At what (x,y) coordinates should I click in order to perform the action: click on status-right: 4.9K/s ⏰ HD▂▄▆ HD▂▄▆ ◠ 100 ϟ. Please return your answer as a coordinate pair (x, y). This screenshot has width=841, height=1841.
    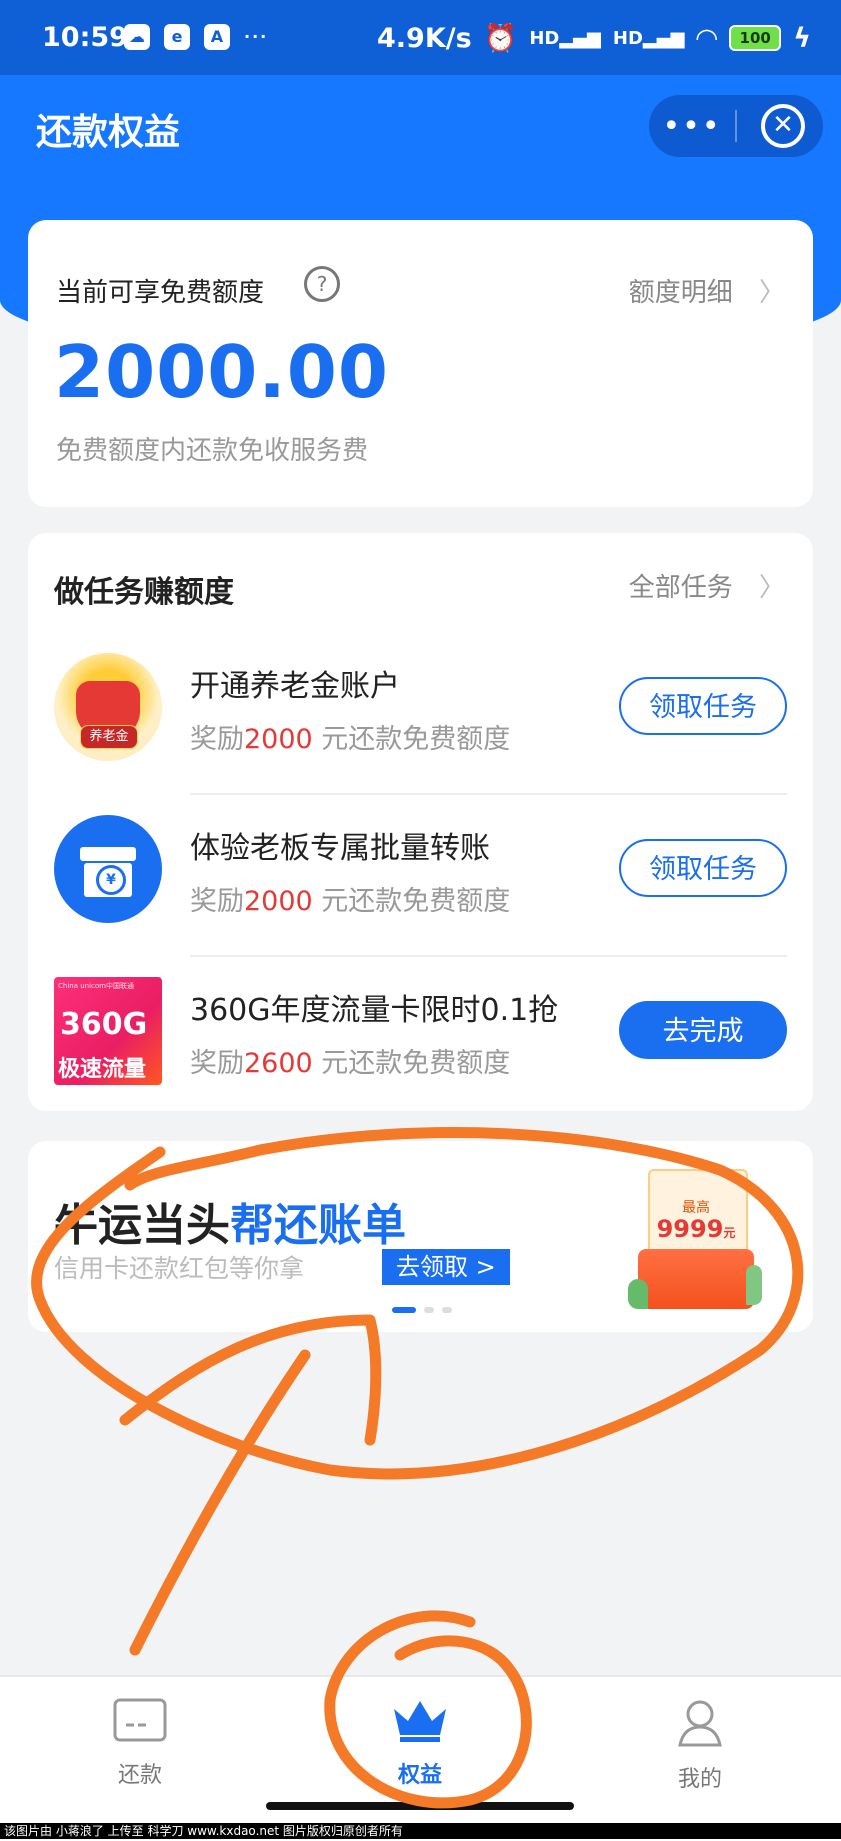
    Looking at the image, I should click on (594, 38).